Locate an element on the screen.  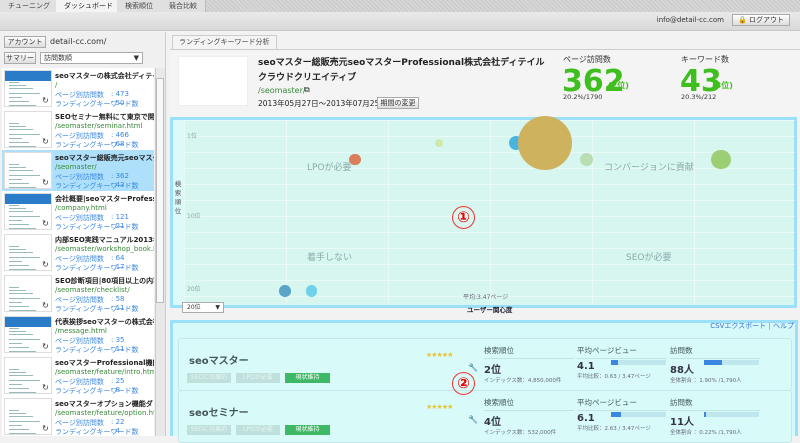
item-url: /seomaster/feature/intro.html is located at coordinates (104, 372).